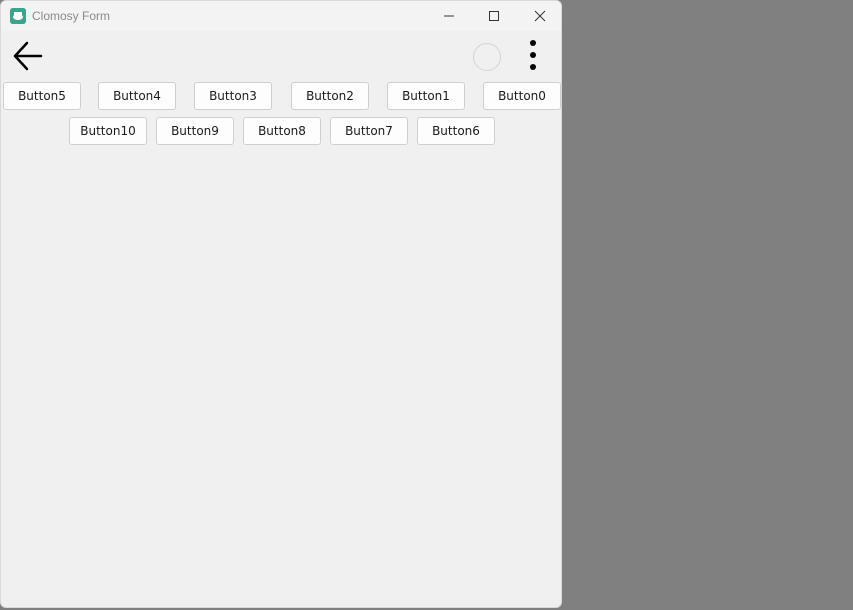  Describe the element at coordinates (330, 96) in the screenshot. I see `button2: Button2` at that location.